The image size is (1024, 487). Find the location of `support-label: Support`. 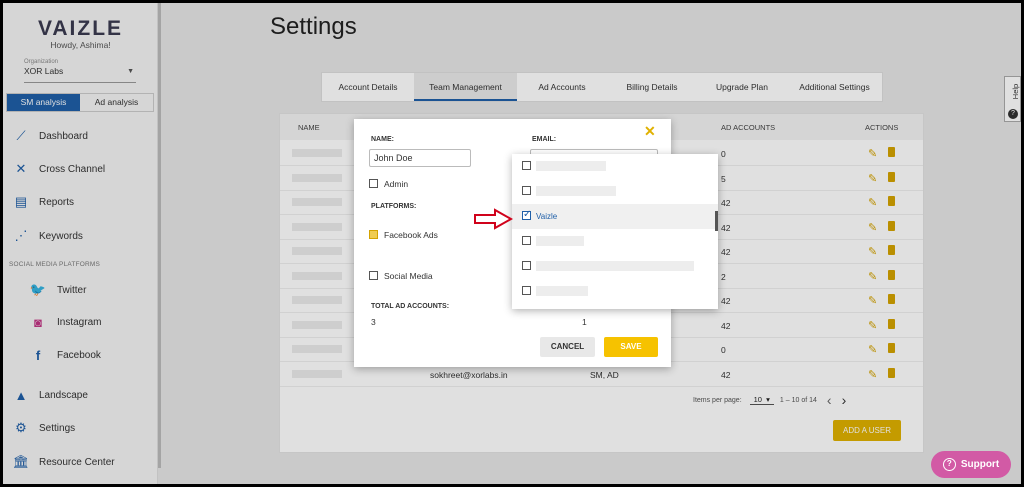

support-label: Support is located at coordinates (980, 464).